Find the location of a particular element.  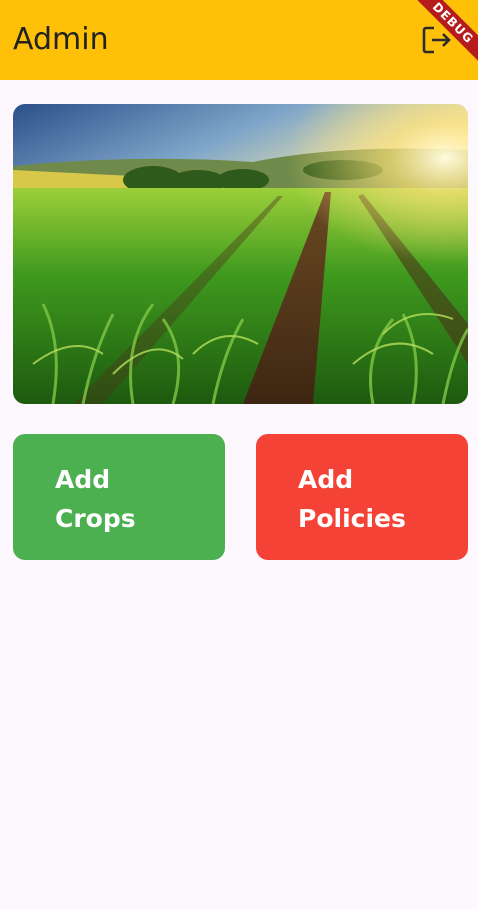

add-crops-label: Add Crops is located at coordinates (95, 499).